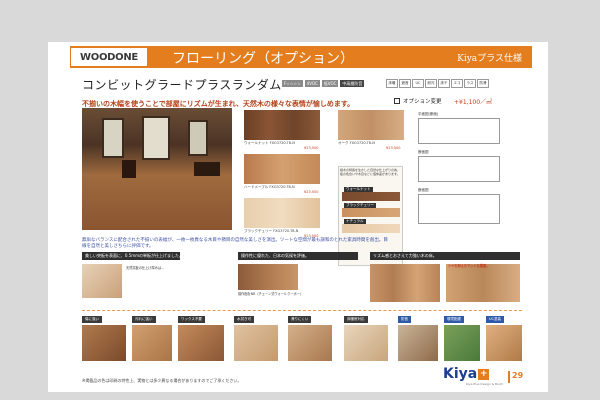  I want to click on swatch-hardmaple, so click(282, 169).